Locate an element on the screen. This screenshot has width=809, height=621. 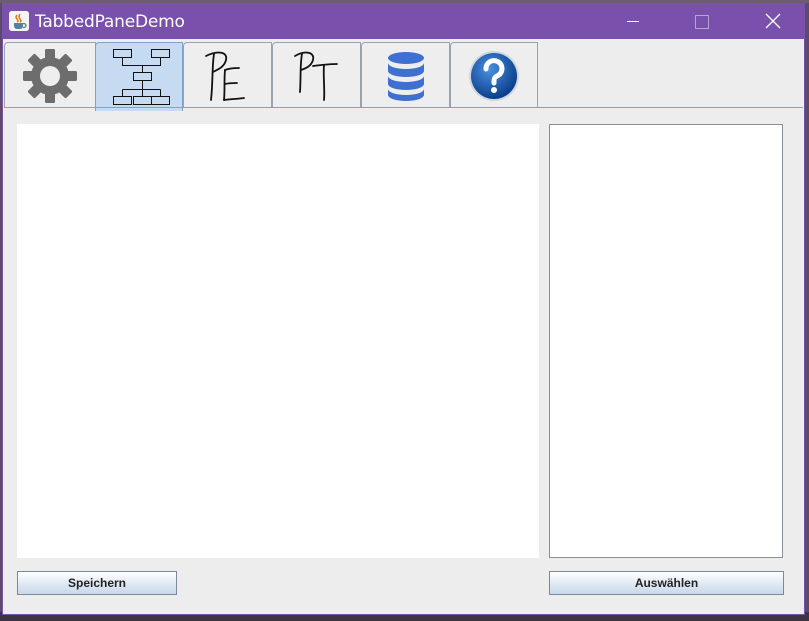
gear-icon is located at coordinates (50, 76).